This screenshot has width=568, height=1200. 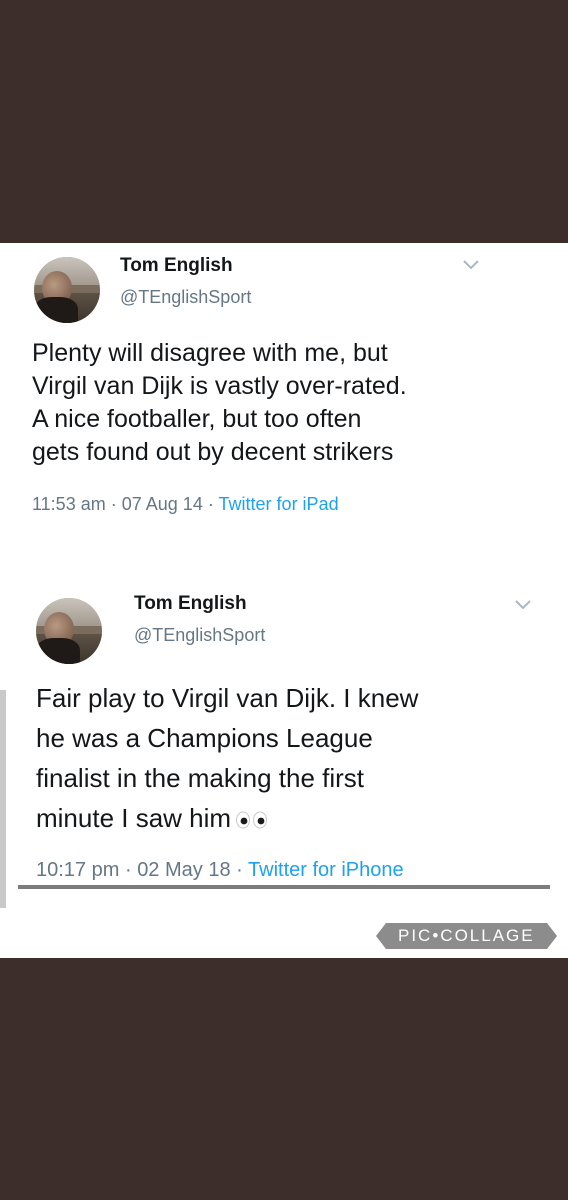 What do you see at coordinates (210, 353) in the screenshot?
I see `tweet-text-line: Plenty will disagree with me, but` at bounding box center [210, 353].